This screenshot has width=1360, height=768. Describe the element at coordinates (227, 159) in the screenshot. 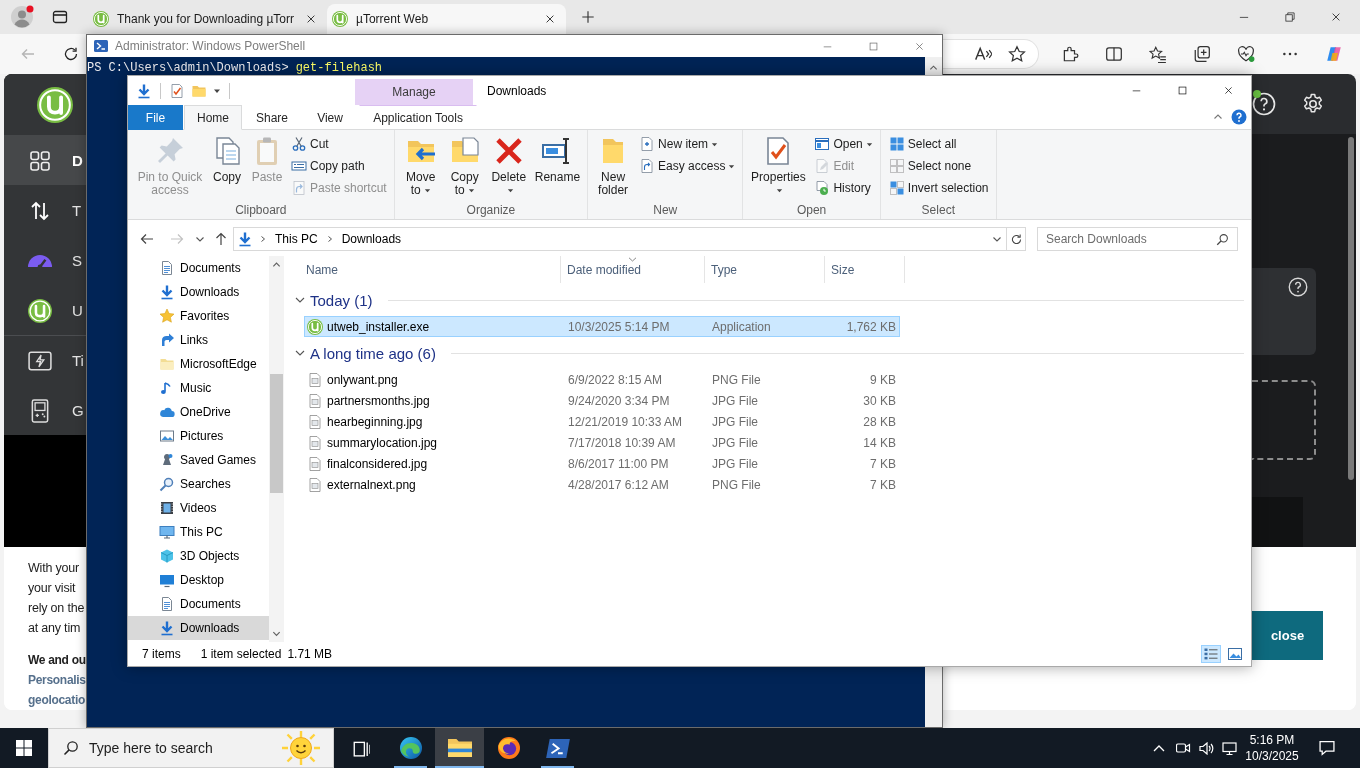

I see `ribbon-button: Copy` at that location.